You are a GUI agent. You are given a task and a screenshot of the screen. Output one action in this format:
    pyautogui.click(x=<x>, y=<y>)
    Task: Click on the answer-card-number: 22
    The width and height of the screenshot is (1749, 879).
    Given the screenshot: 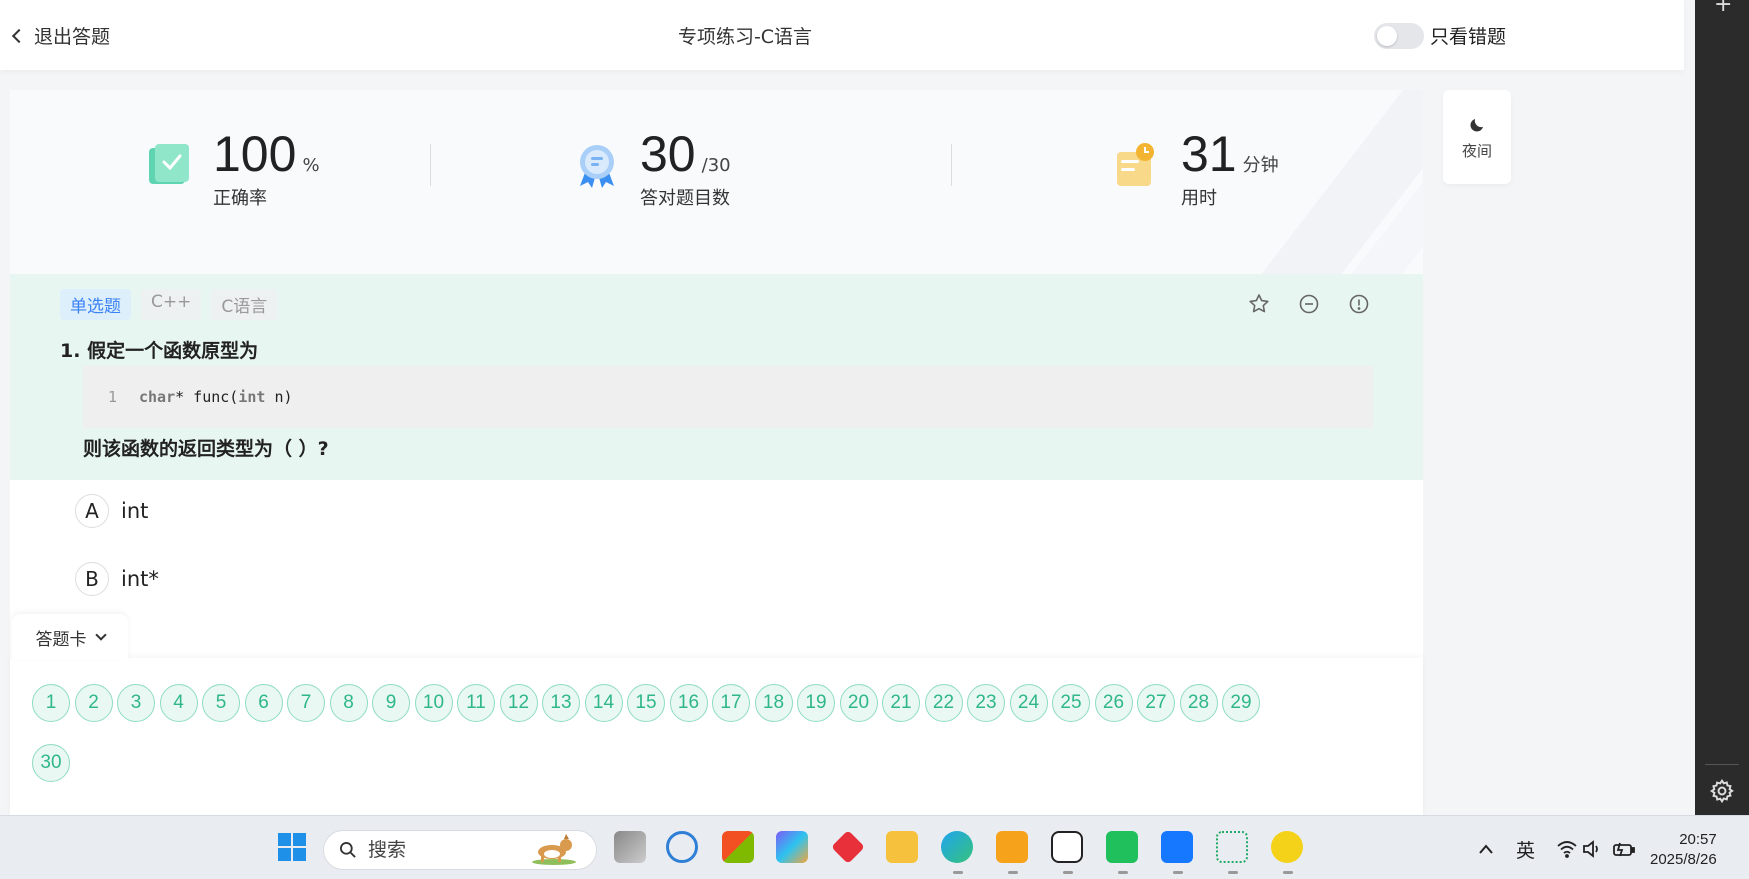 What is the action you would take?
    pyautogui.click(x=943, y=703)
    